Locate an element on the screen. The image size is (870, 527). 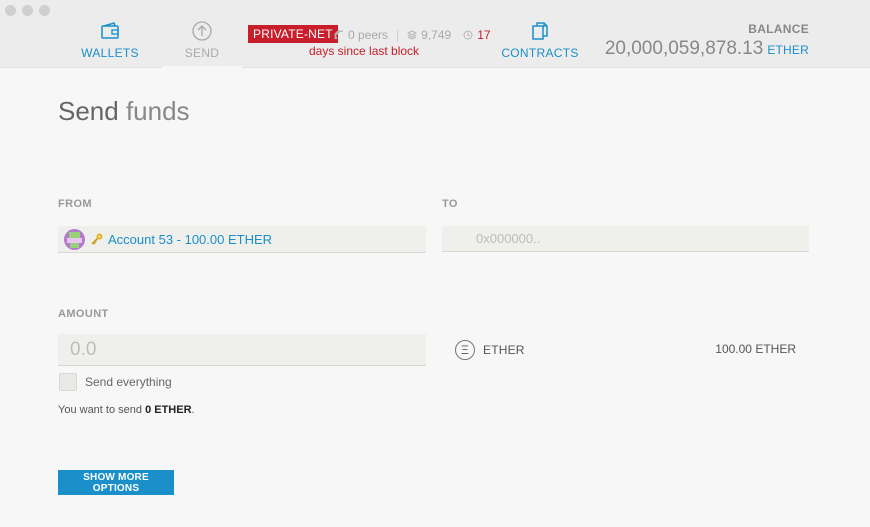
summary-prefix: You want to send is located at coordinates (102, 410).